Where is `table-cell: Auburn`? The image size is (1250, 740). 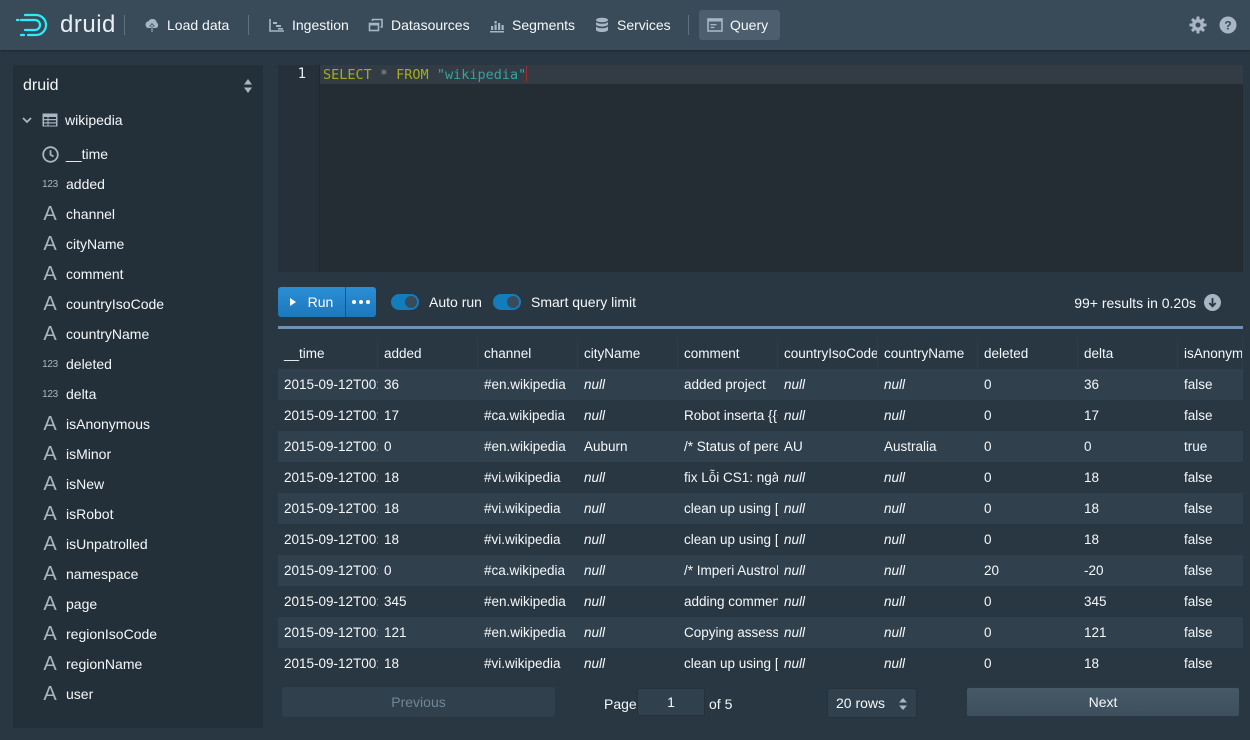 table-cell: Auburn is located at coordinates (628, 446).